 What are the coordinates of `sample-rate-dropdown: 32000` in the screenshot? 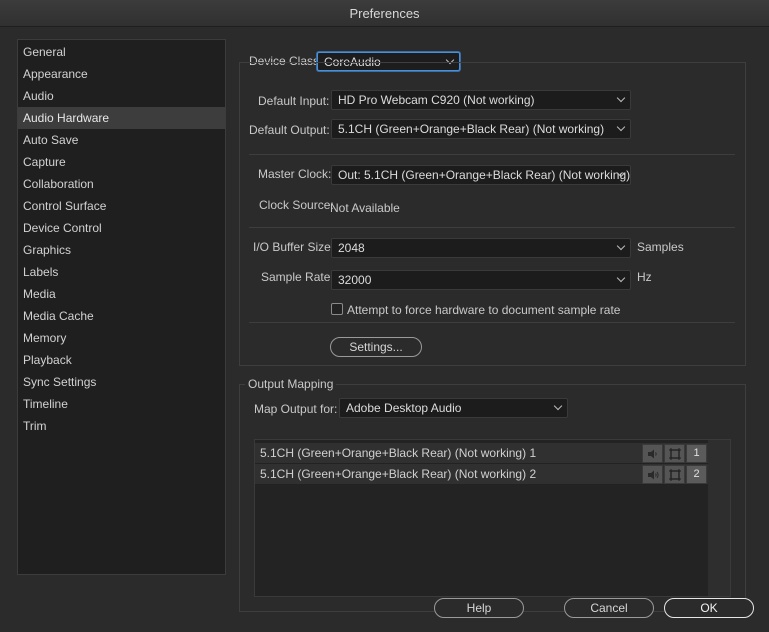 It's located at (481, 280).